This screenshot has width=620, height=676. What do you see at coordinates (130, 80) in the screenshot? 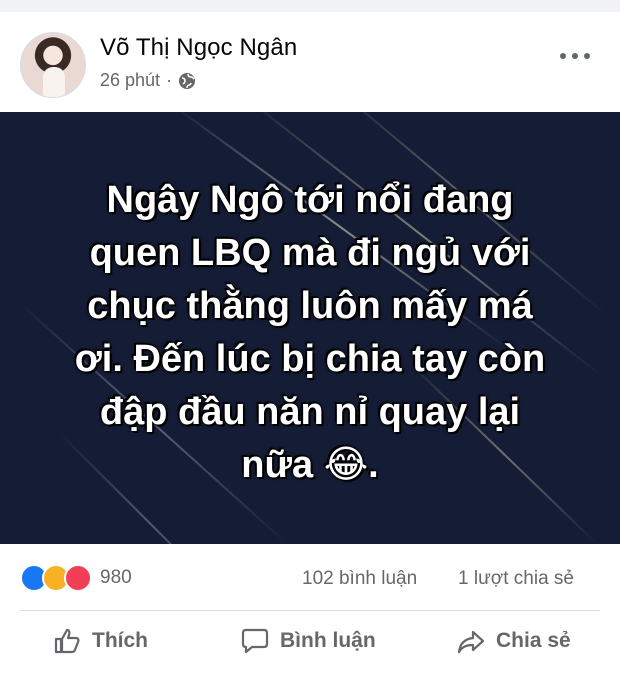
I see `post-time: 26 phút` at bounding box center [130, 80].